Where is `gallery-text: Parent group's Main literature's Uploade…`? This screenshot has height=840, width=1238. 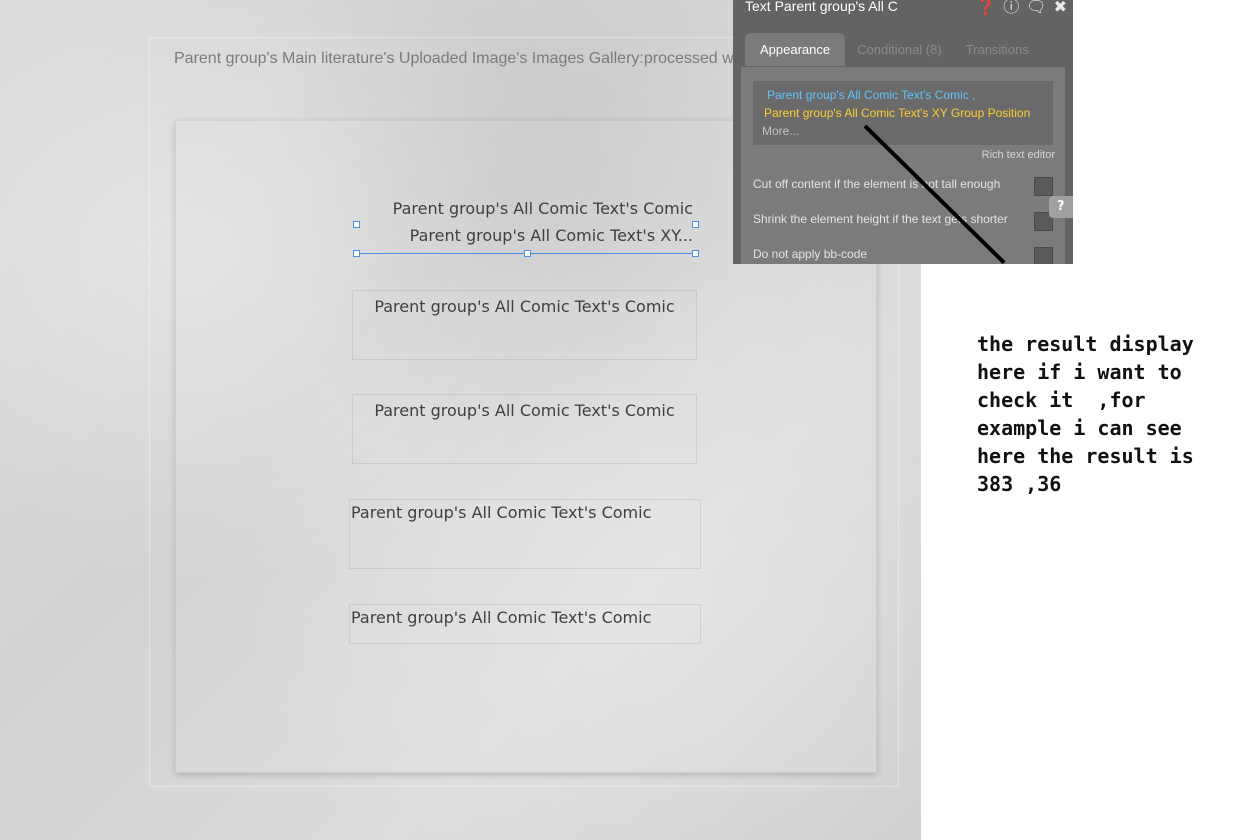
gallery-text: Parent group's Main literature's Uploade… is located at coordinates (454, 59).